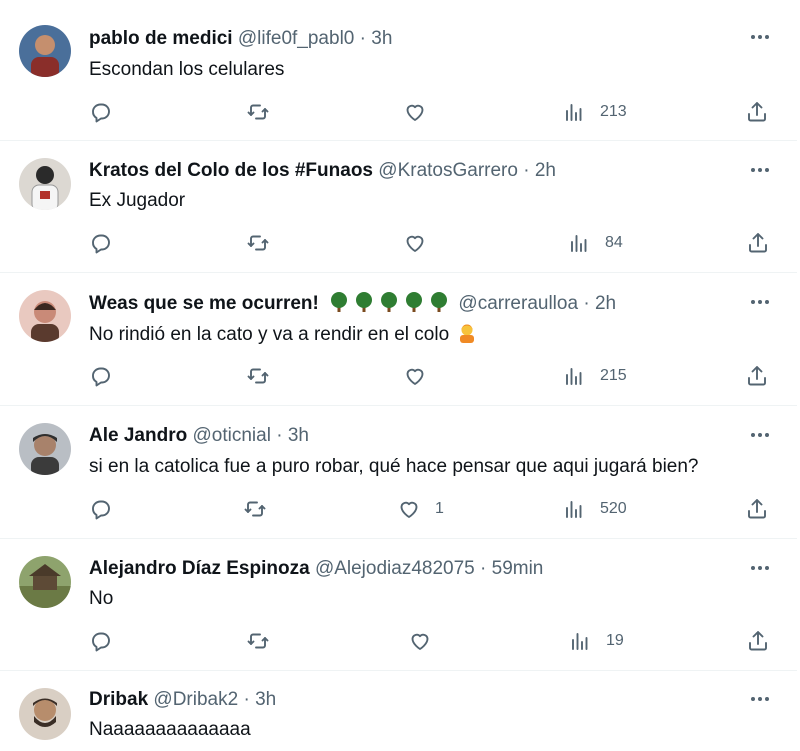 This screenshot has width=800, height=751. Describe the element at coordinates (170, 729) in the screenshot. I see `tweet-text: Naaaaaaaaaaaaaa` at that location.